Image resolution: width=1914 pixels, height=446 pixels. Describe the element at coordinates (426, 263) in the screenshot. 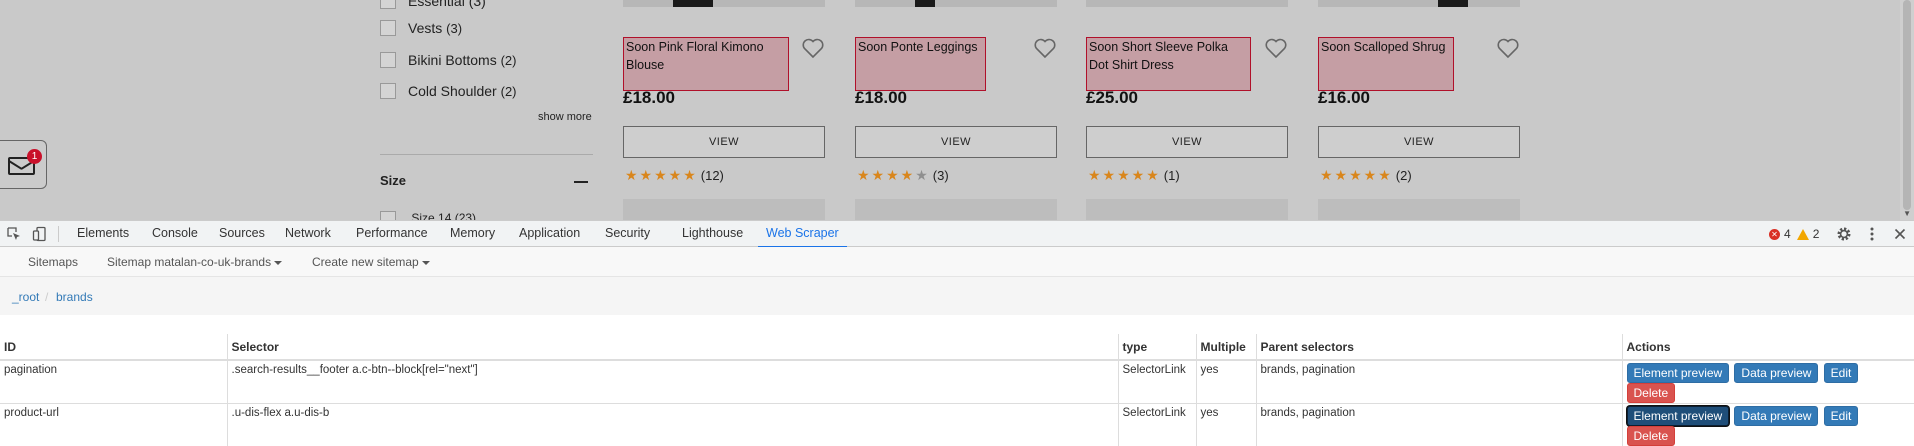

I see `caret-down-icon` at that location.